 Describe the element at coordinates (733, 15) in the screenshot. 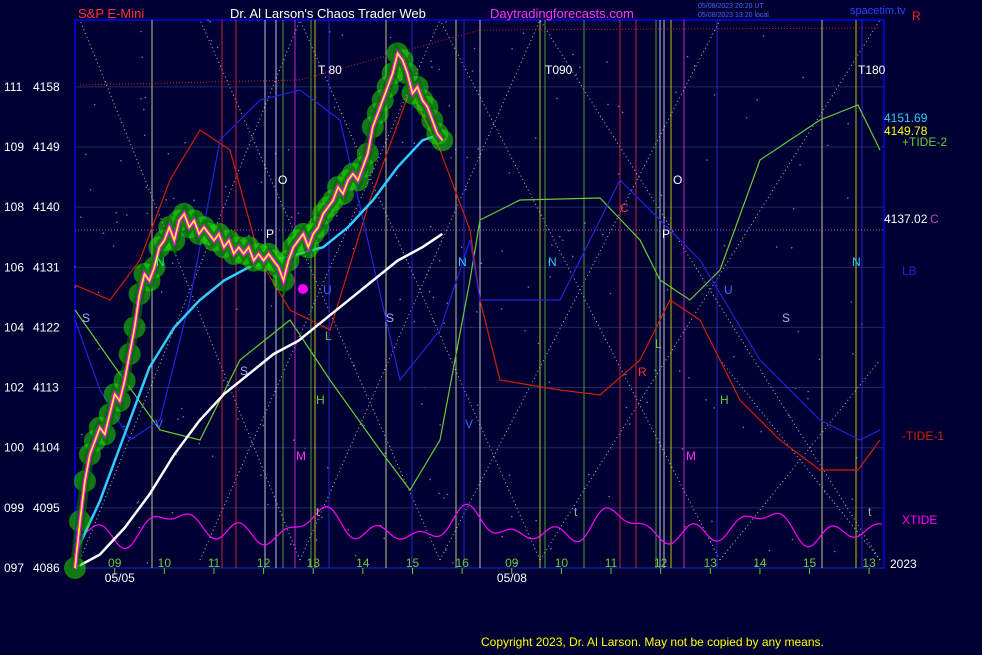

I see `header-timestamp-local: 05/08/2023 13:20 local` at that location.